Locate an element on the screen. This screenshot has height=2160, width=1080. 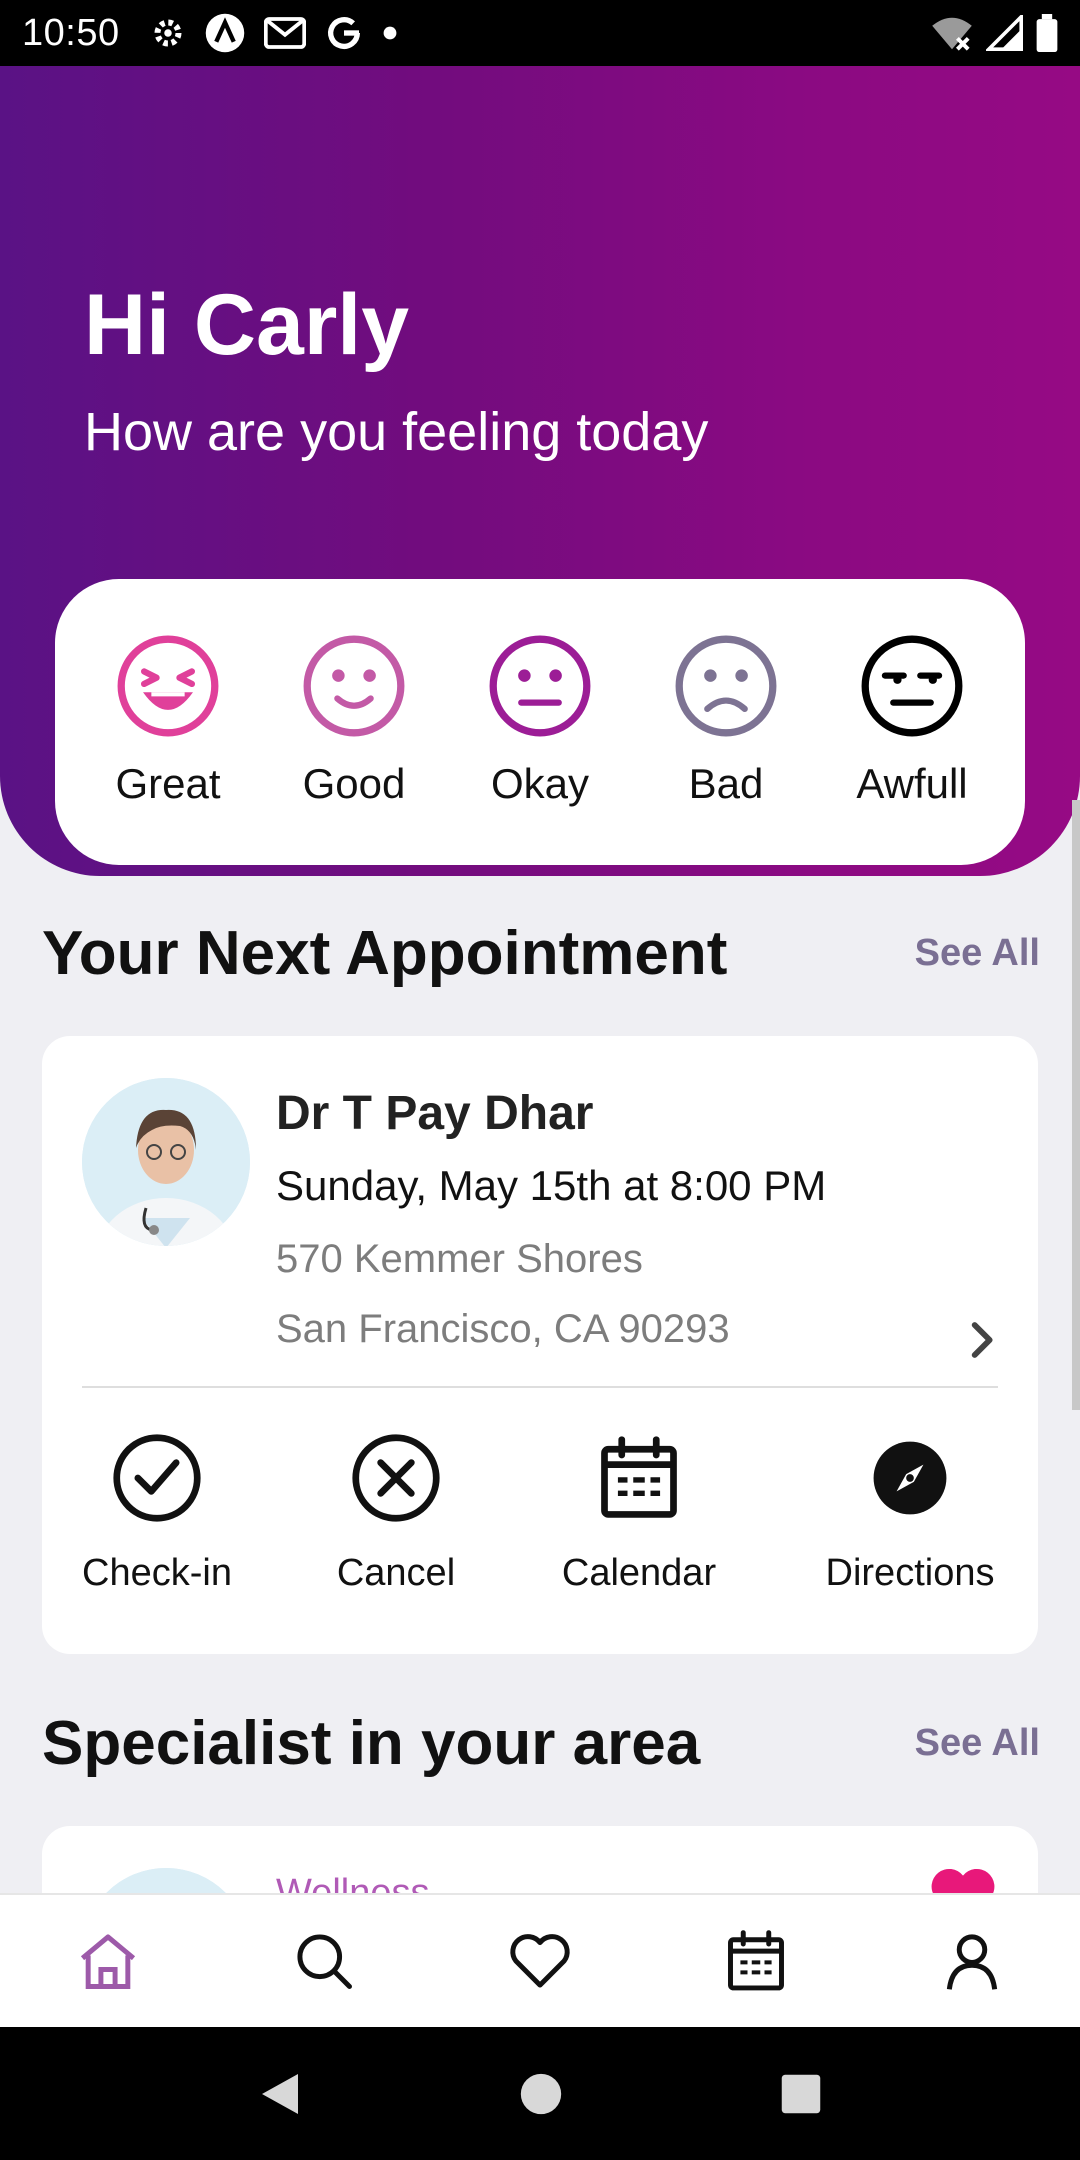
mood-good: Good is located at coordinates (354, 721).